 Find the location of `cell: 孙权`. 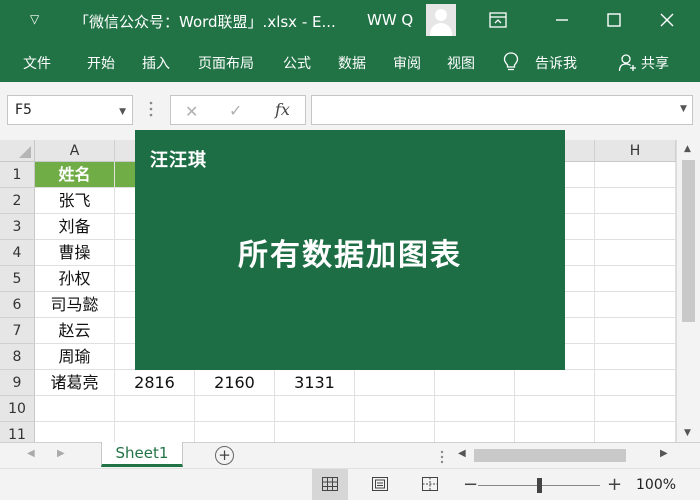

cell: 孙权 is located at coordinates (75, 279).